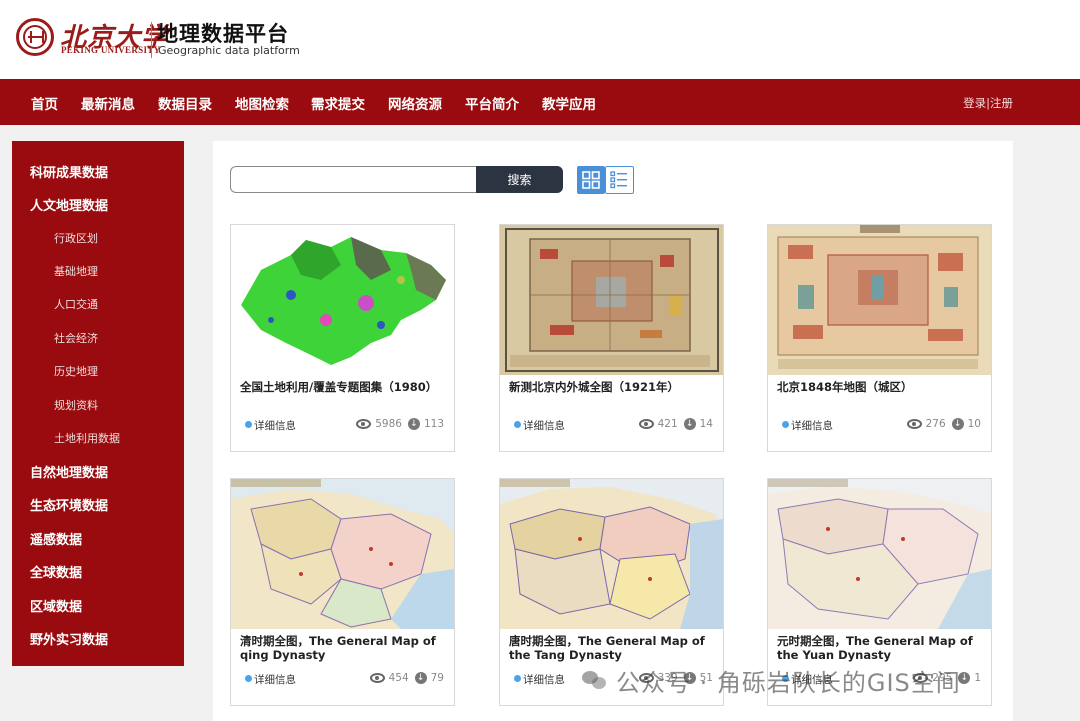 The height and width of the screenshot is (721, 1080). I want to click on land-use-map-thumbnail, so click(342, 300).